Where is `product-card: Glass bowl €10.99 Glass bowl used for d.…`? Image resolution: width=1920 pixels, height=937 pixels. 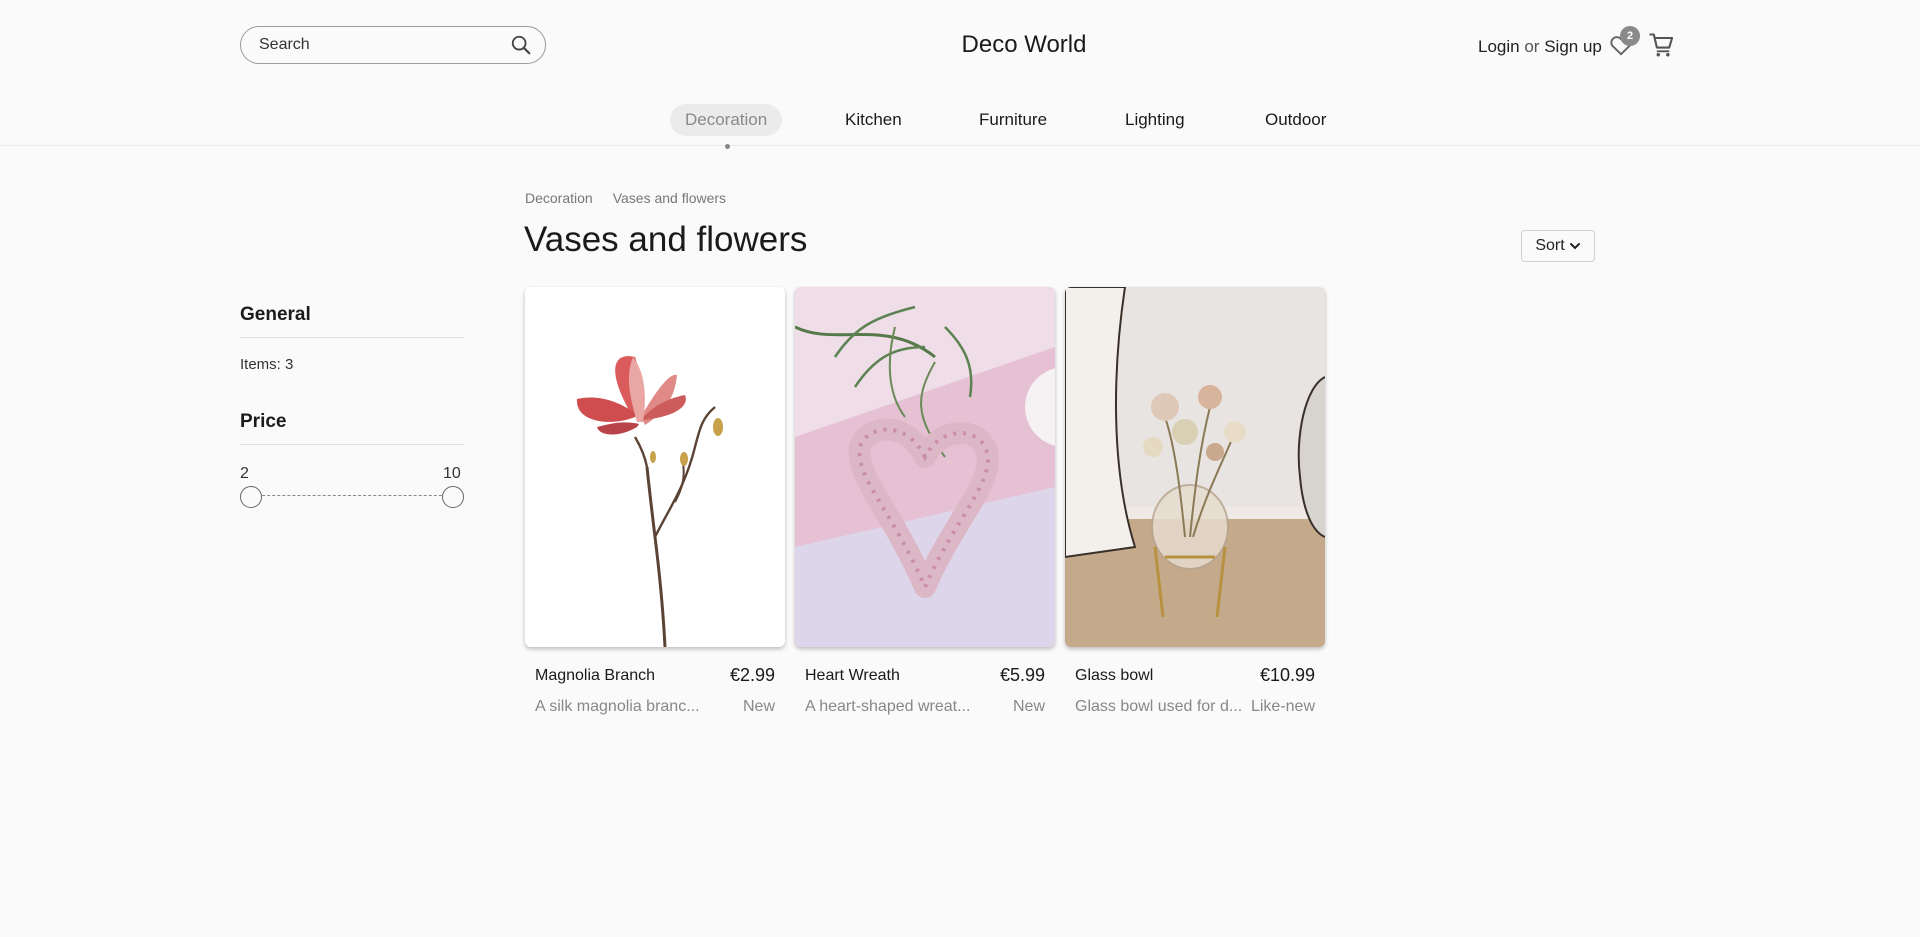 product-card: Glass bowl €10.99 Glass bowl used for d.… is located at coordinates (1195, 501).